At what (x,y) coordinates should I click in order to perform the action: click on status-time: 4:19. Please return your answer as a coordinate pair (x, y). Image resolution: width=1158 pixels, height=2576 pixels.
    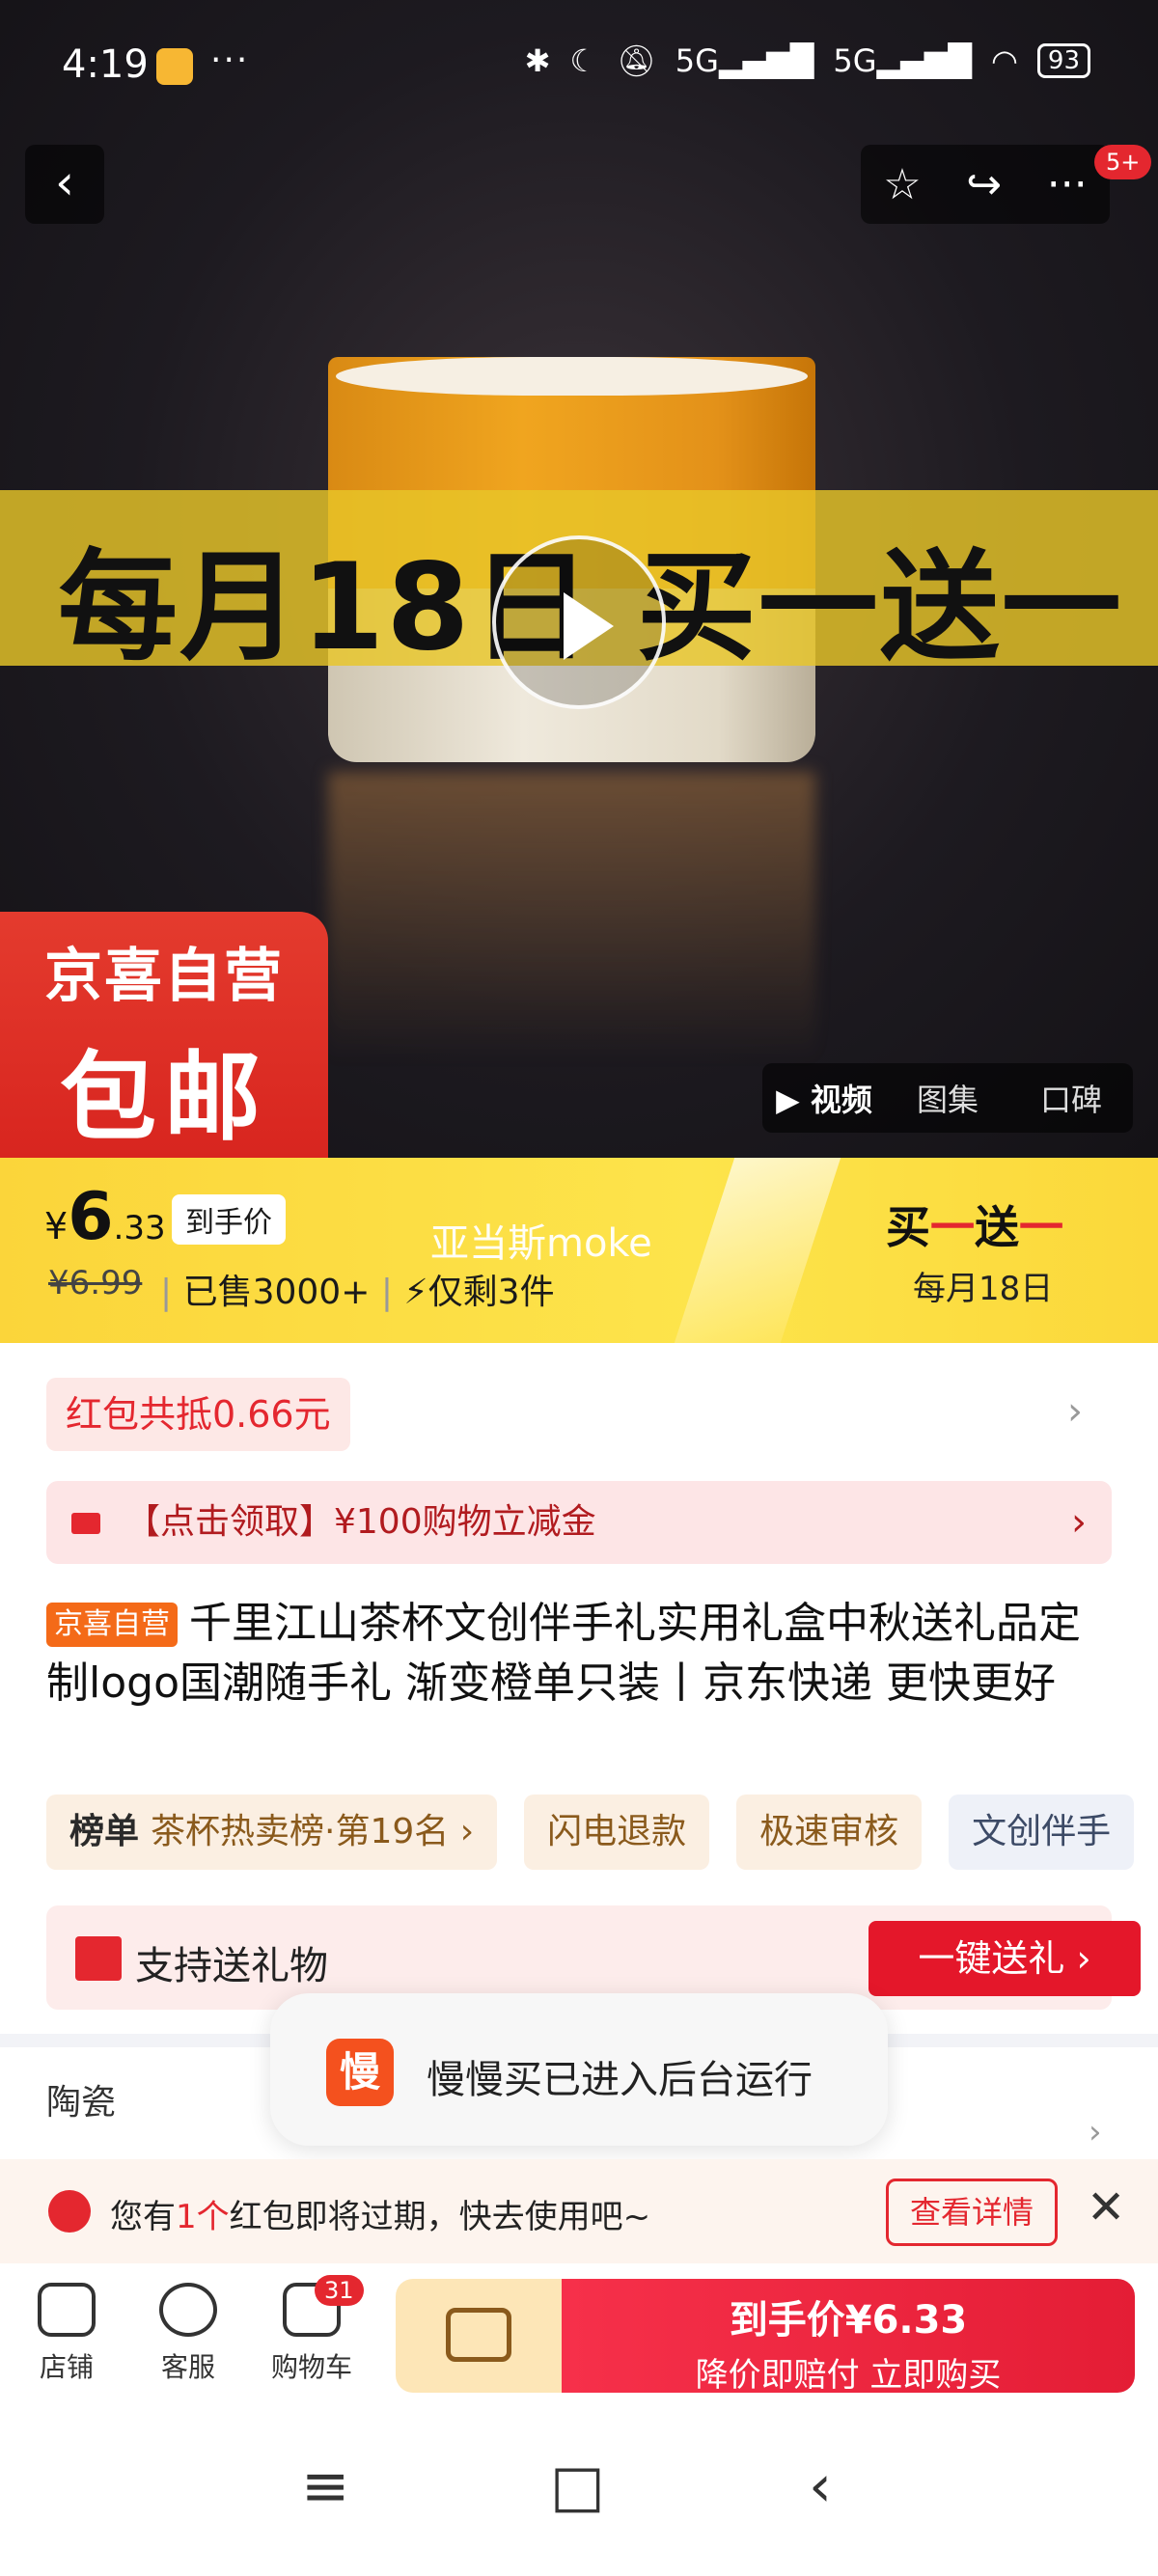
    Looking at the image, I should click on (105, 64).